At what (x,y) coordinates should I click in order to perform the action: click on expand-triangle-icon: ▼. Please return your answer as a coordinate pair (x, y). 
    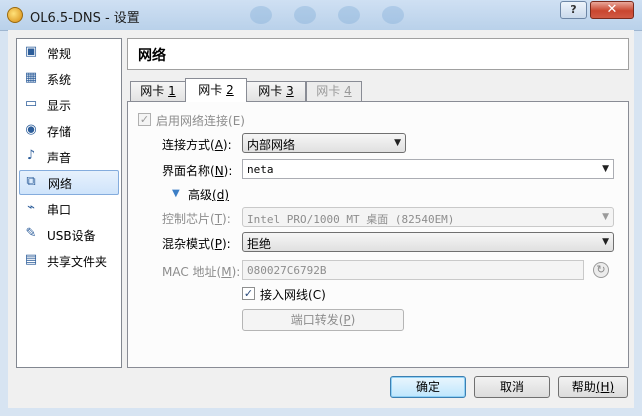
    Looking at the image, I should click on (176, 194).